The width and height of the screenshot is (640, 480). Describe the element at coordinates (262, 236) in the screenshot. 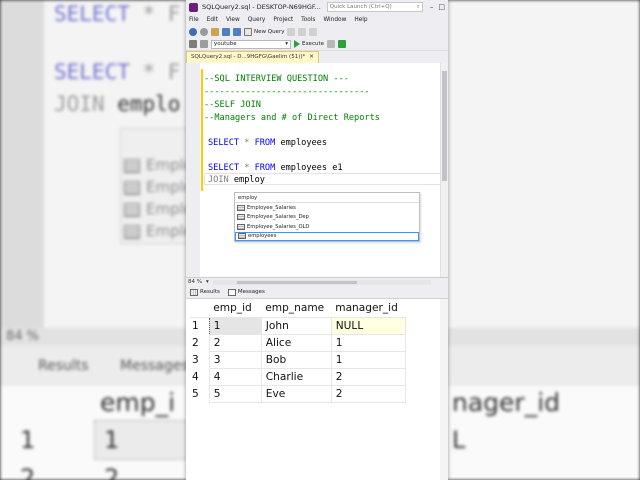

I see `intellisense-item-label: employees` at that location.